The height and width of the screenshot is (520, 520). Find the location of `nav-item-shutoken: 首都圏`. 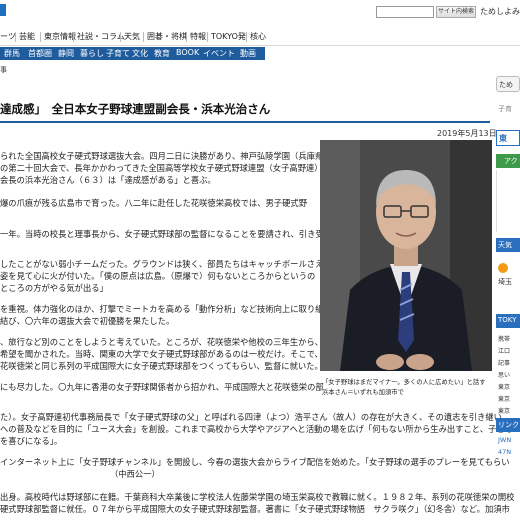

nav-item-shutoken: 首都圏 is located at coordinates (40, 53).